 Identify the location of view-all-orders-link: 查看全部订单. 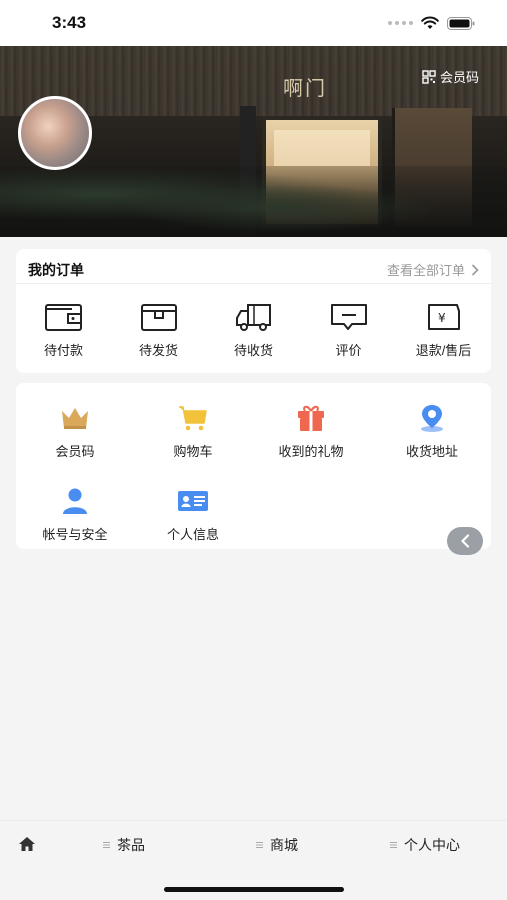
(433, 269).